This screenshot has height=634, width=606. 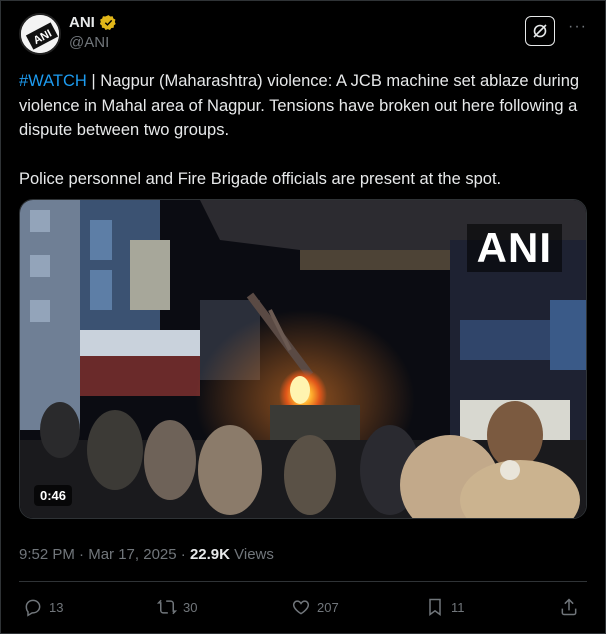 I want to click on author-info: ANI @ANI, so click(x=93, y=32).